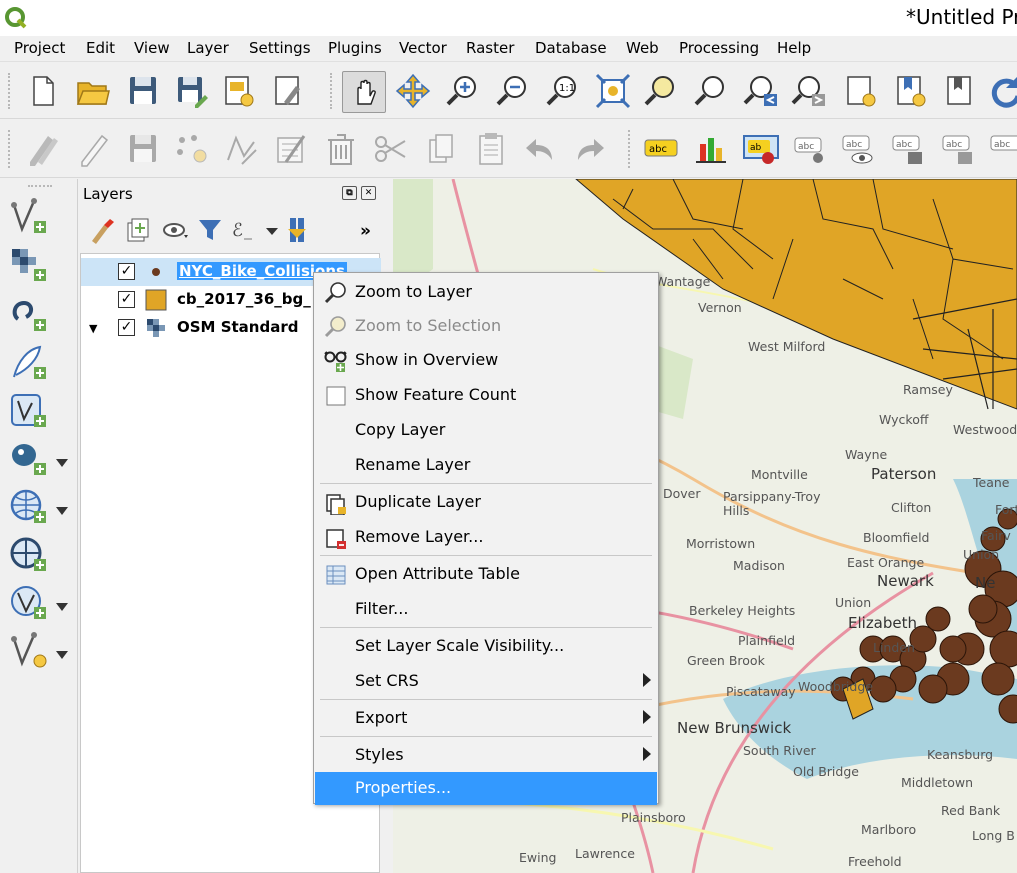 The image size is (1017, 873). What do you see at coordinates (909, 149) in the screenshot?
I see `move-label-icon: abc` at bounding box center [909, 149].